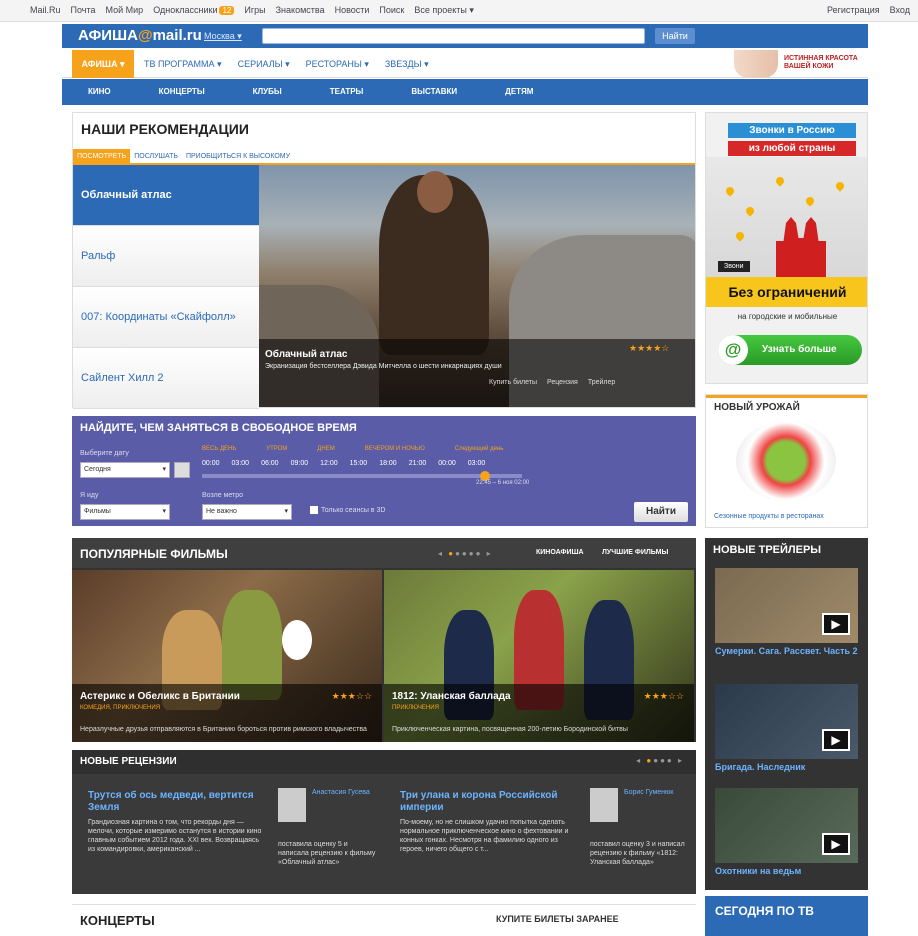 This screenshot has width=918, height=936. I want to click on salad-image, so click(786, 461).